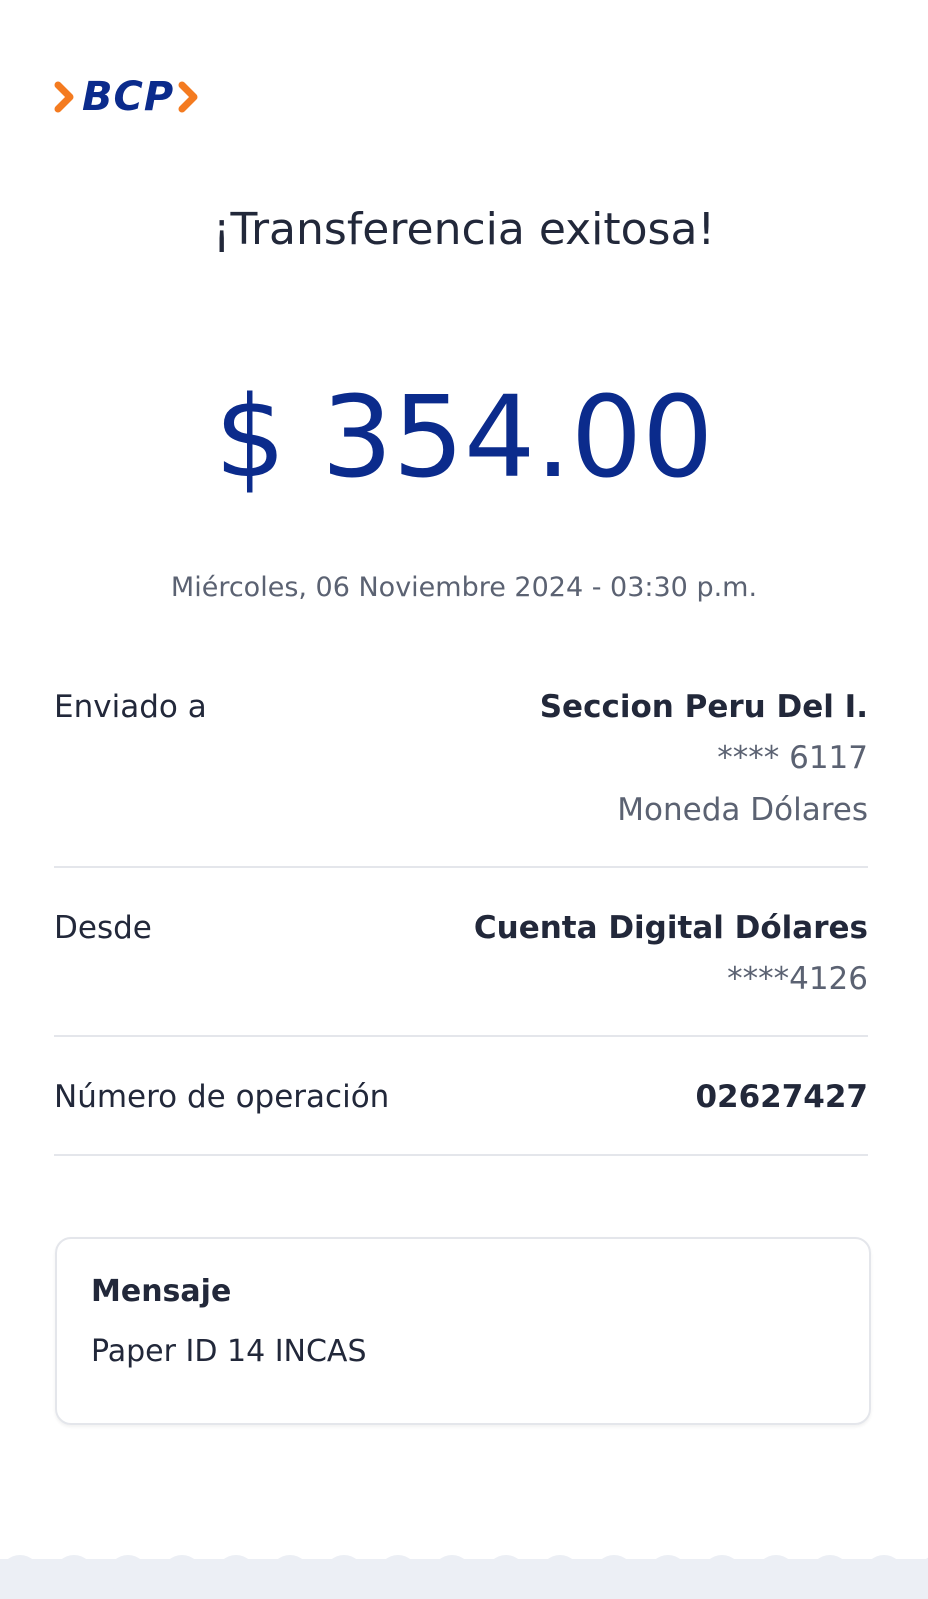  I want to click on source-account-name: Cuenta Digital Dólares, so click(670, 928).